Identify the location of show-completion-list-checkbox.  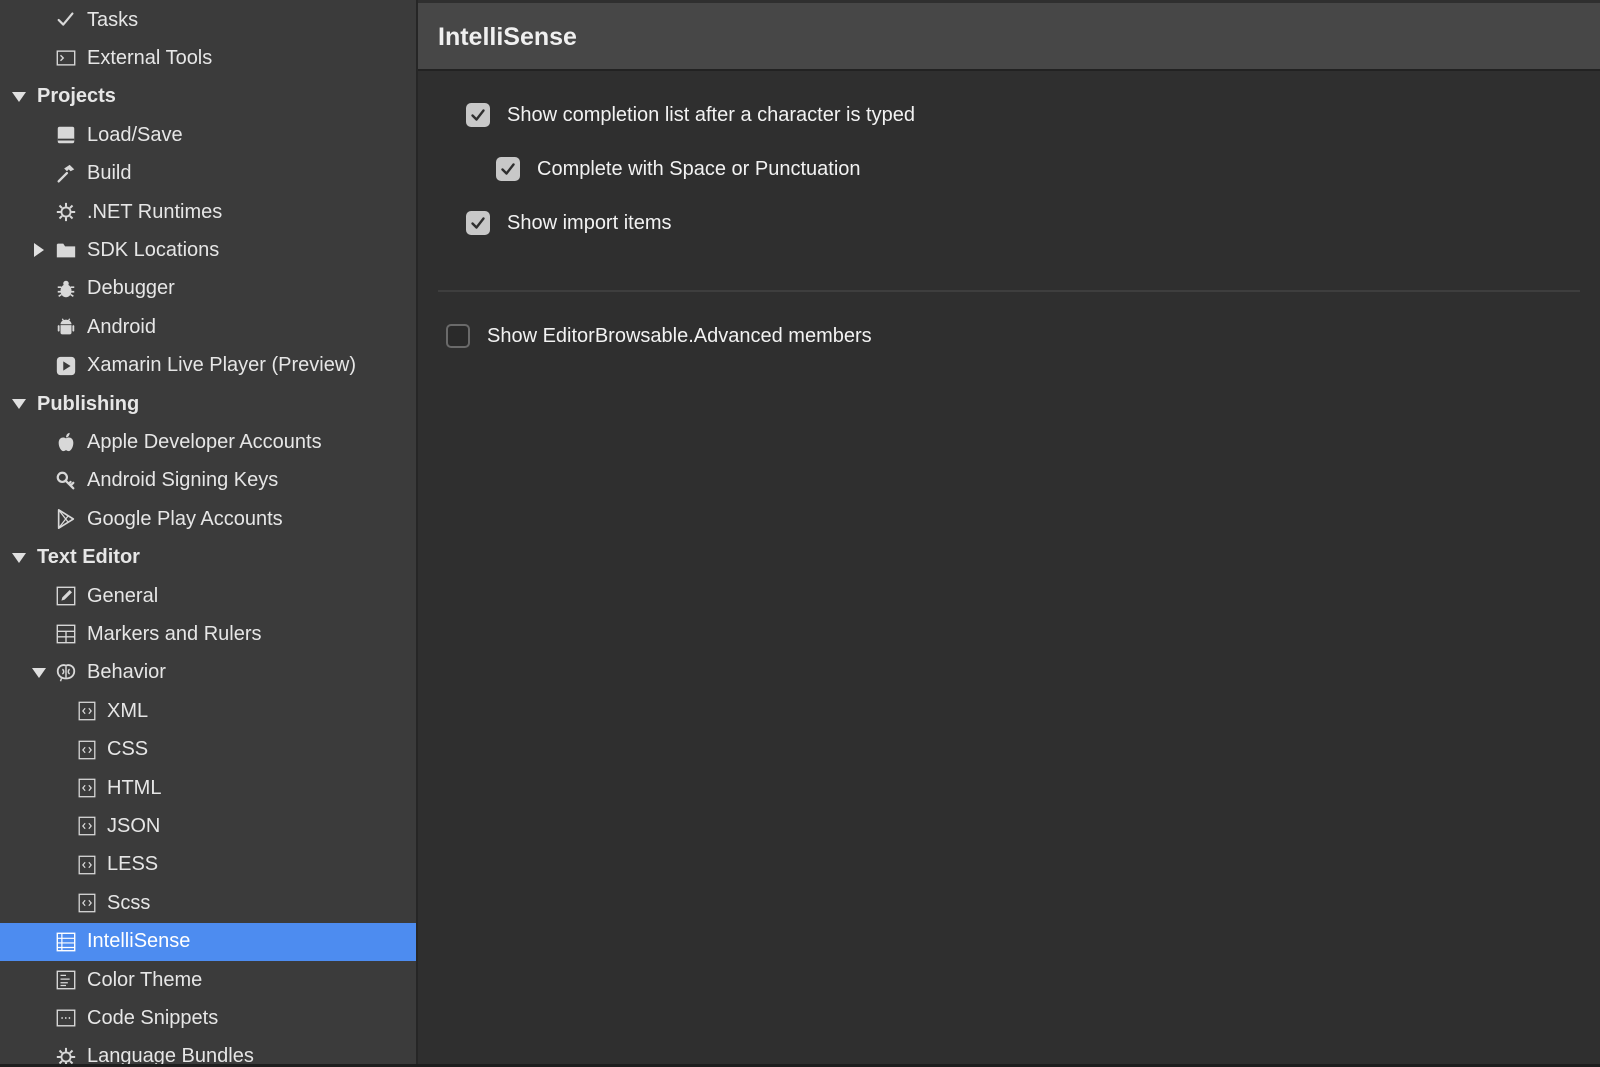
(478, 115).